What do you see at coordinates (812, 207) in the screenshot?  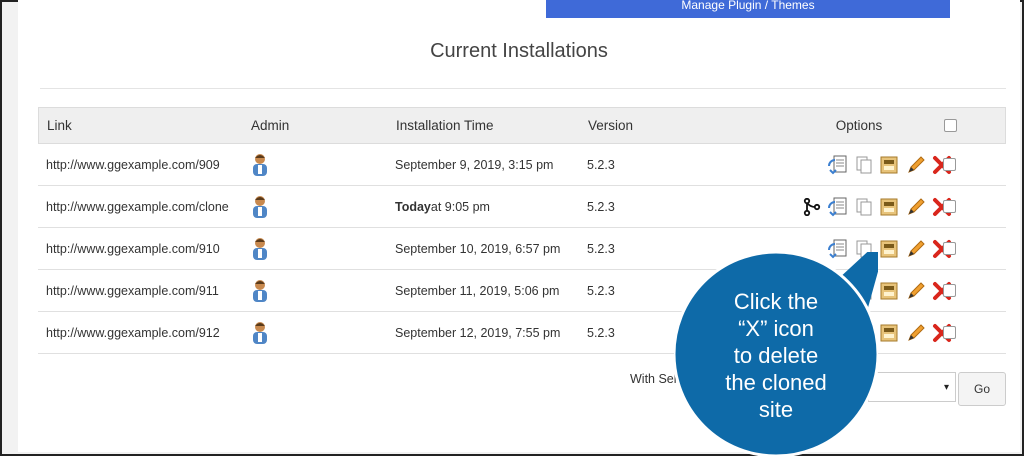 I see `clone-icon` at bounding box center [812, 207].